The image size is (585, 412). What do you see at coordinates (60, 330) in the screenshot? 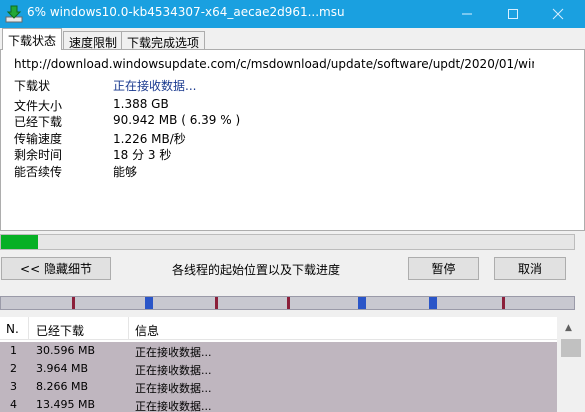
I see `col-header-downloaded: 已经下载` at bounding box center [60, 330].